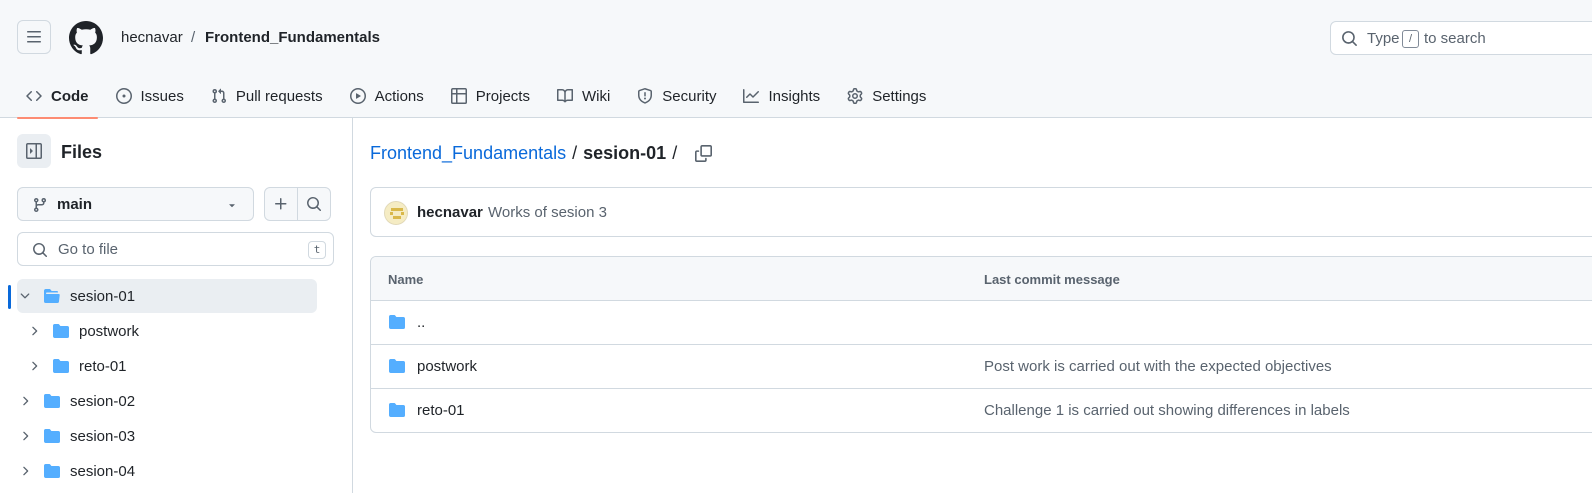  What do you see at coordinates (103, 471) in the screenshot?
I see `tree-item-label: sesion-04` at bounding box center [103, 471].